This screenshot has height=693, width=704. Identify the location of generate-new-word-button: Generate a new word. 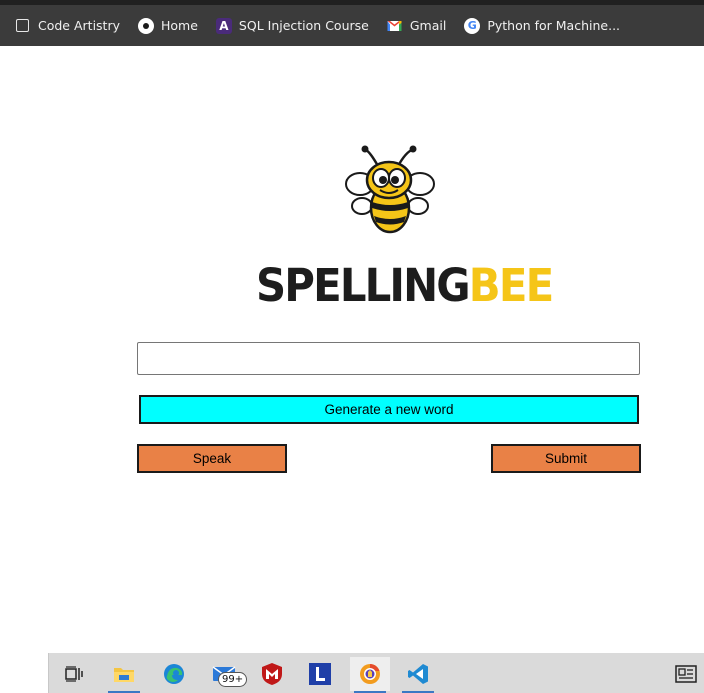
(389, 409).